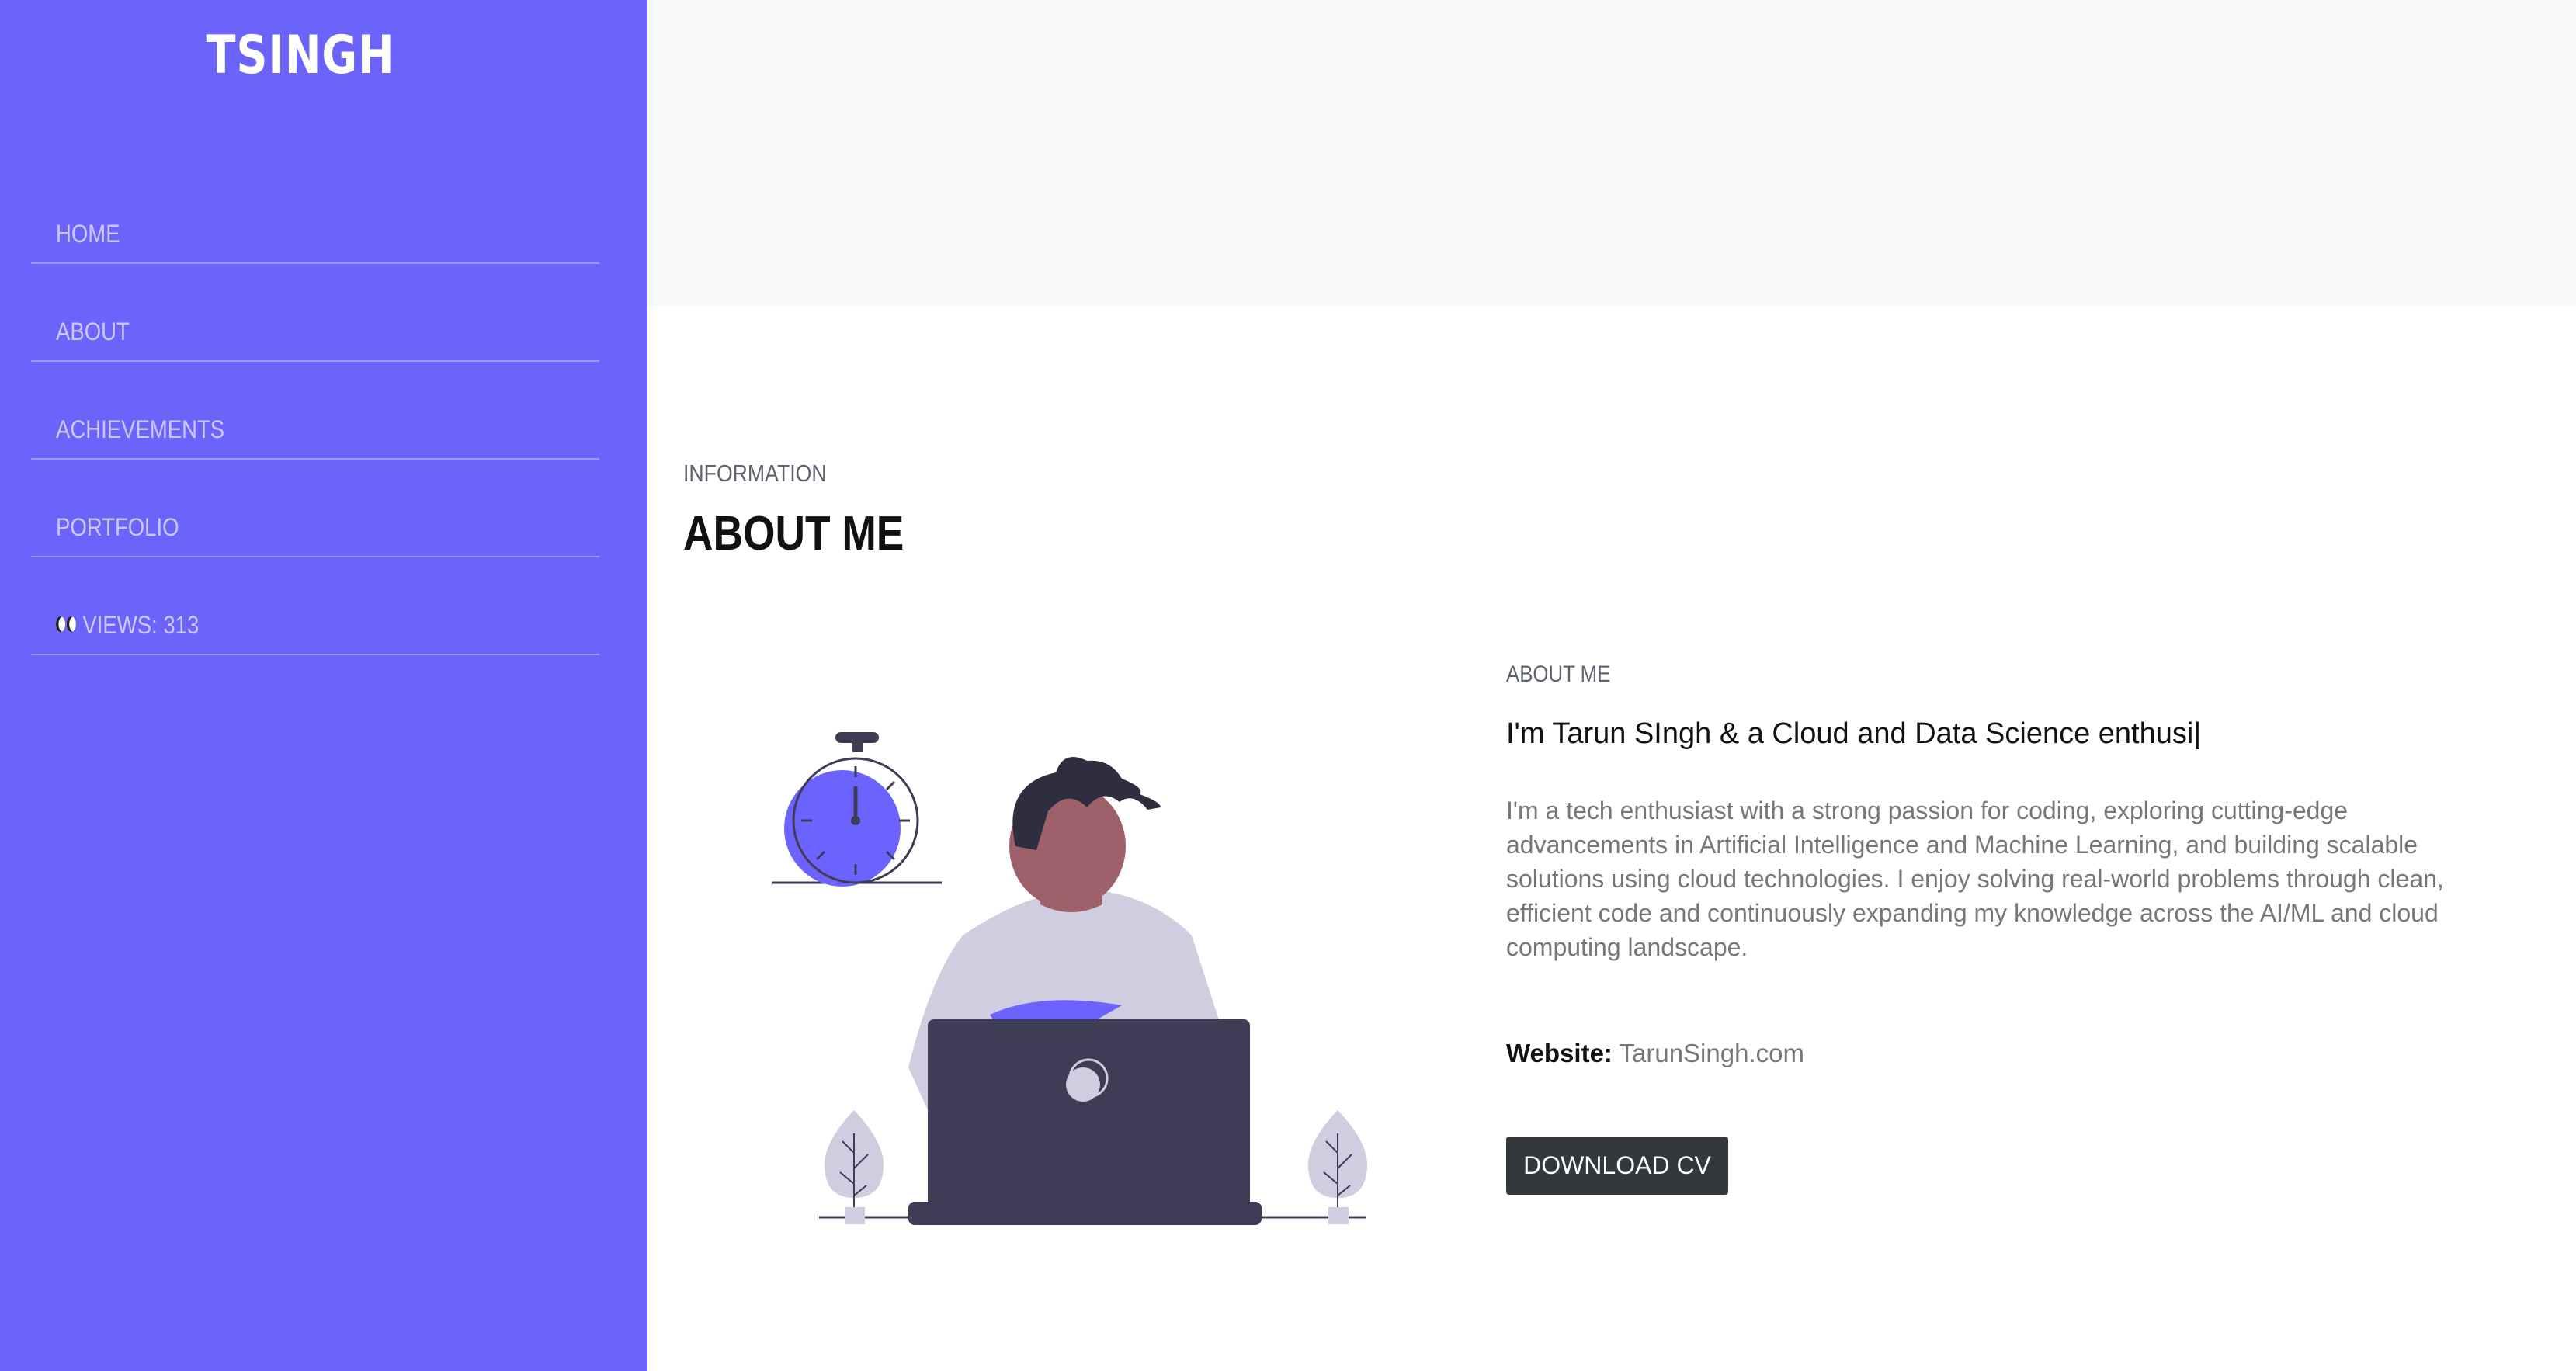 The image size is (2576, 1371). Describe the element at coordinates (140, 430) in the screenshot. I see `sidebar-item-label: ACHIEVEMENTS` at that location.